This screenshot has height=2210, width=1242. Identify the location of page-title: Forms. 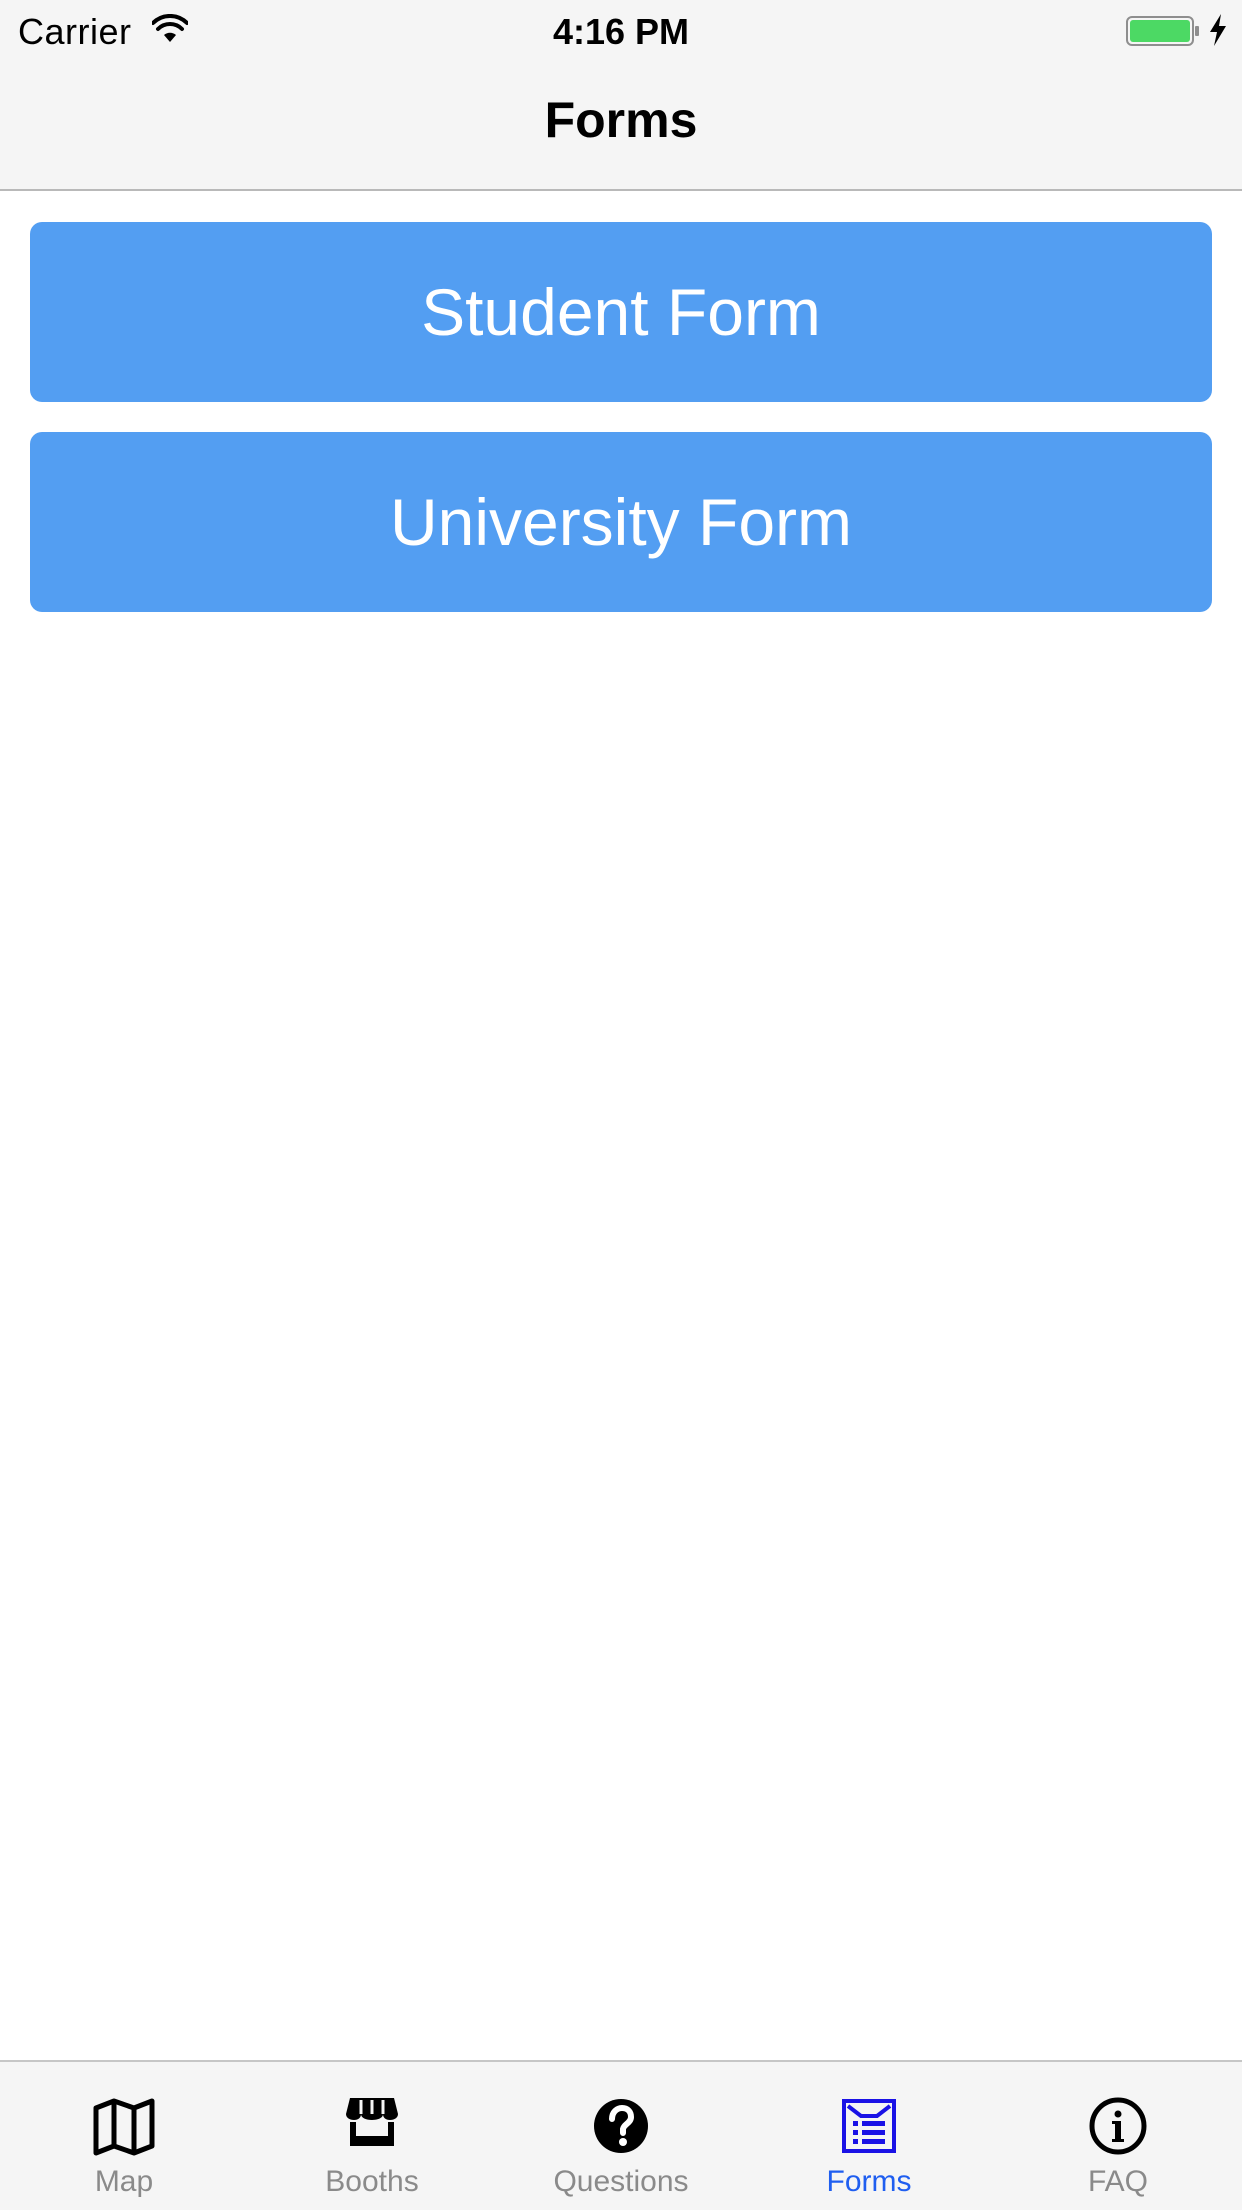
(621, 120).